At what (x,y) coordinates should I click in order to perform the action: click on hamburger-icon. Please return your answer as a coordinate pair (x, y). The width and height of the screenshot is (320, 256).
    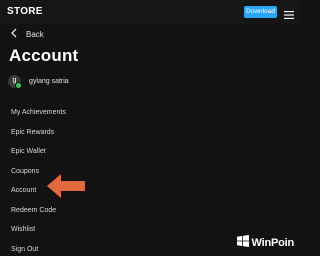
    Looking at the image, I should click on (289, 13).